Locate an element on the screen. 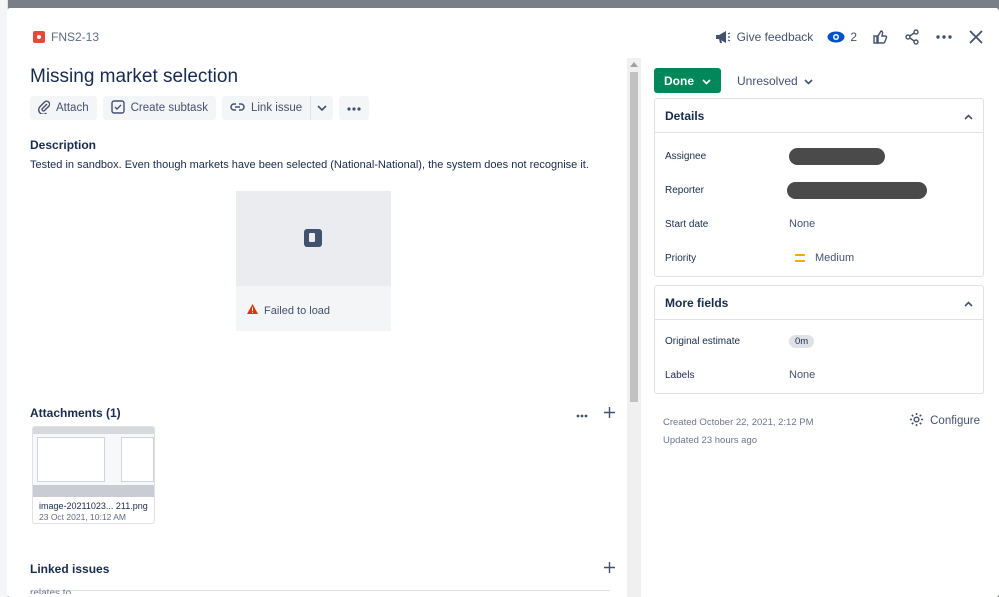  field-label: Reporter is located at coordinates (684, 190).